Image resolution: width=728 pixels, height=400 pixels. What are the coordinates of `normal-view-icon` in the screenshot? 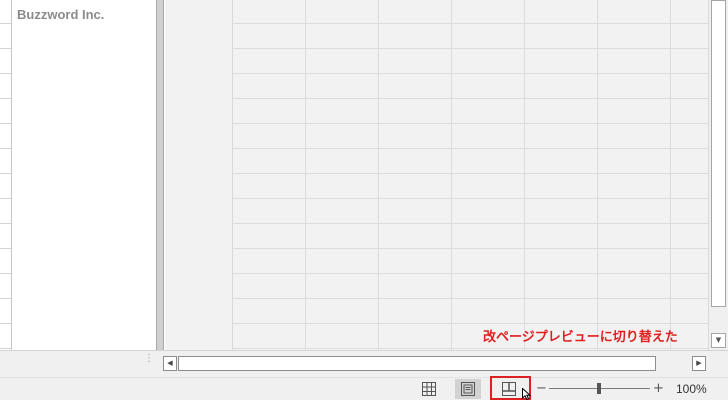 It's located at (429, 389).